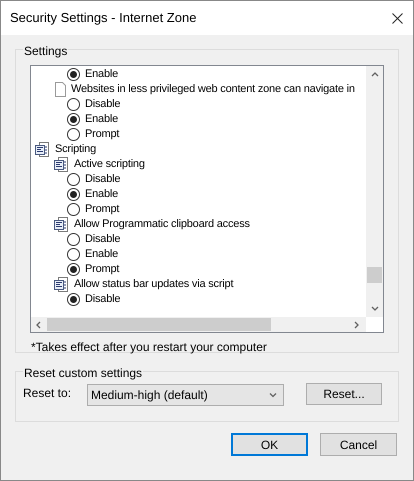  What do you see at coordinates (273, 395) in the screenshot?
I see `chevron-down-icon` at bounding box center [273, 395].